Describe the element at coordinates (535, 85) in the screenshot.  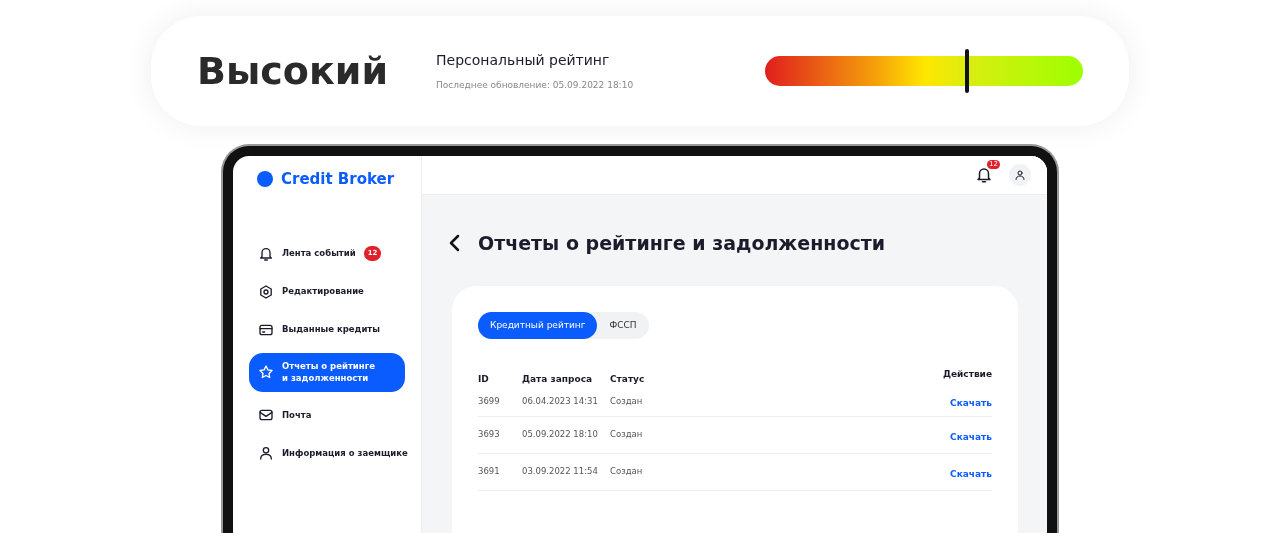
I see `last-update-text: Последнее обновление: 05.09.2022 18:10` at that location.